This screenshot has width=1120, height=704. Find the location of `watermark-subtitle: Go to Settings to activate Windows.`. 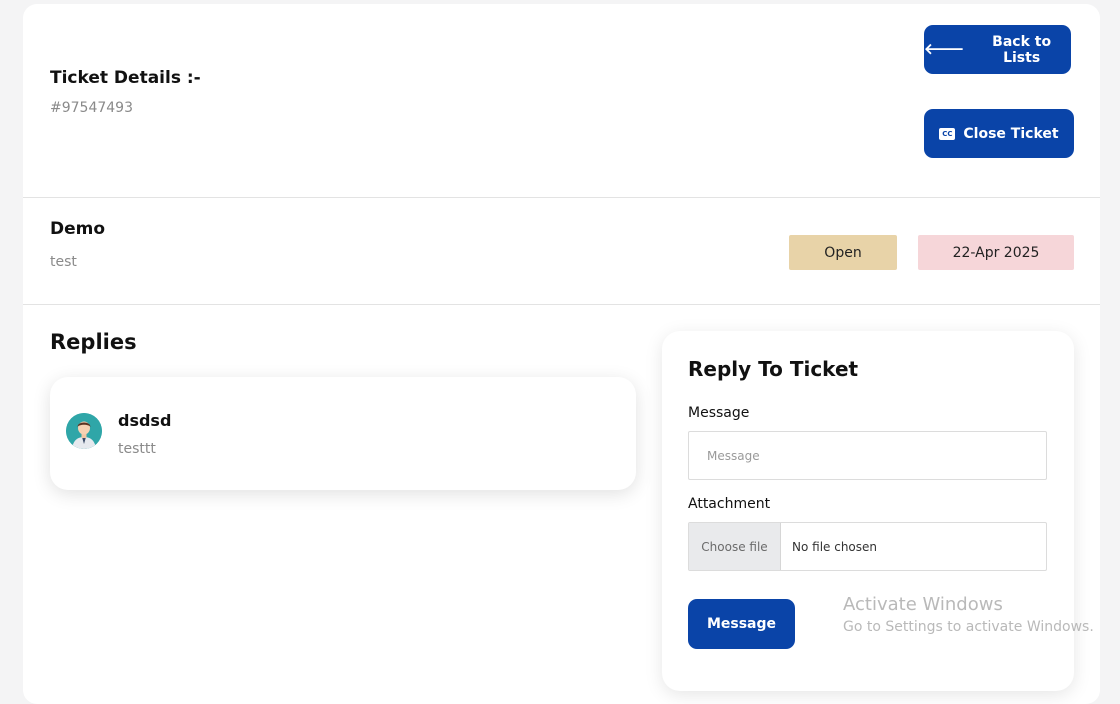

watermark-subtitle: Go to Settings to activate Windows. is located at coordinates (968, 627).